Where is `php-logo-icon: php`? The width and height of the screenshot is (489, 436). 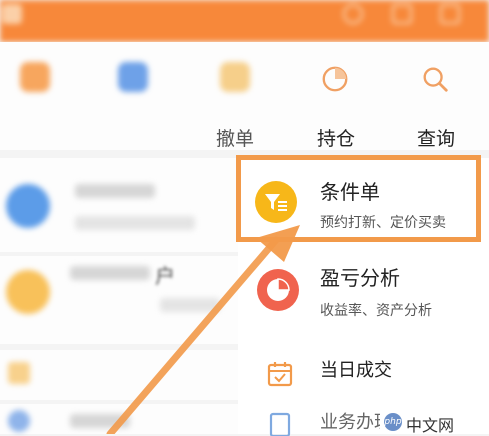 php-logo-icon: php is located at coordinates (393, 422).